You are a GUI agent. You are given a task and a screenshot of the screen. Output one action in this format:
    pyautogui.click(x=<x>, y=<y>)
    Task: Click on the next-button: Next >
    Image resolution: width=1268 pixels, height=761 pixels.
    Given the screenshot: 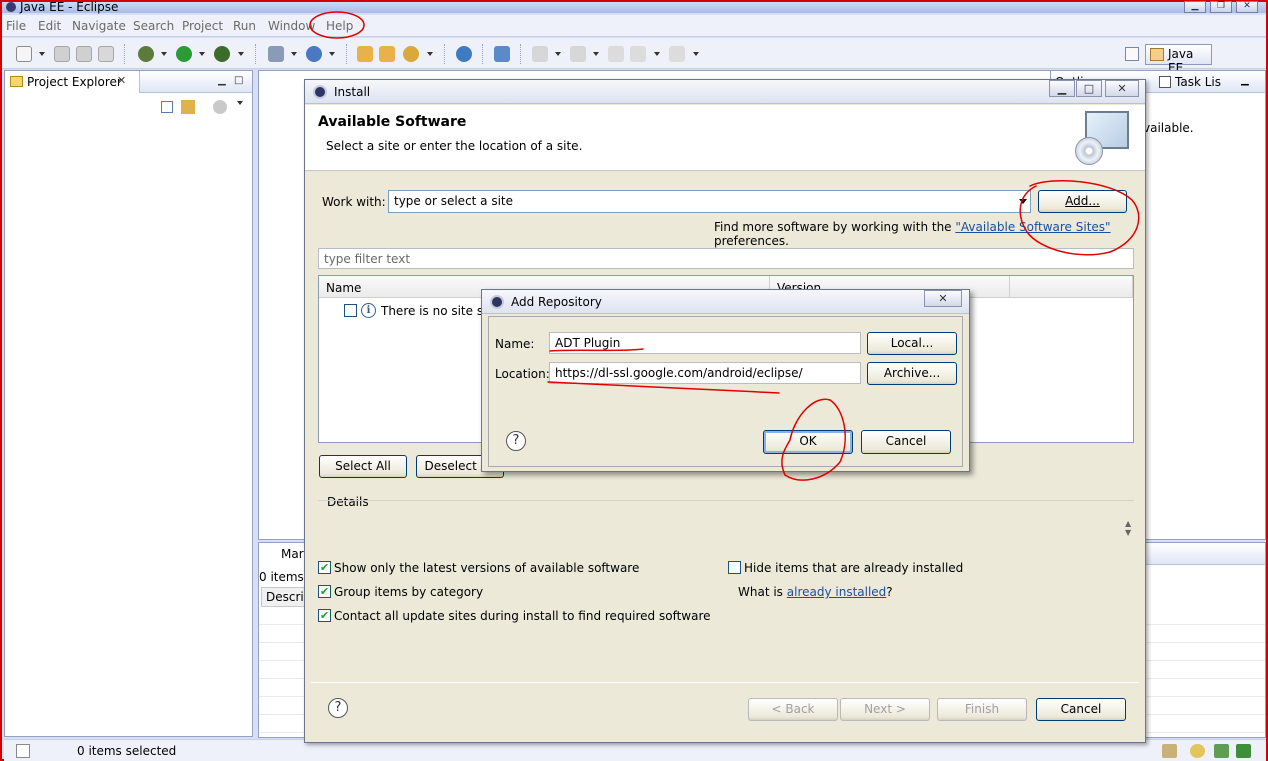 What is the action you would take?
    pyautogui.click(x=885, y=709)
    